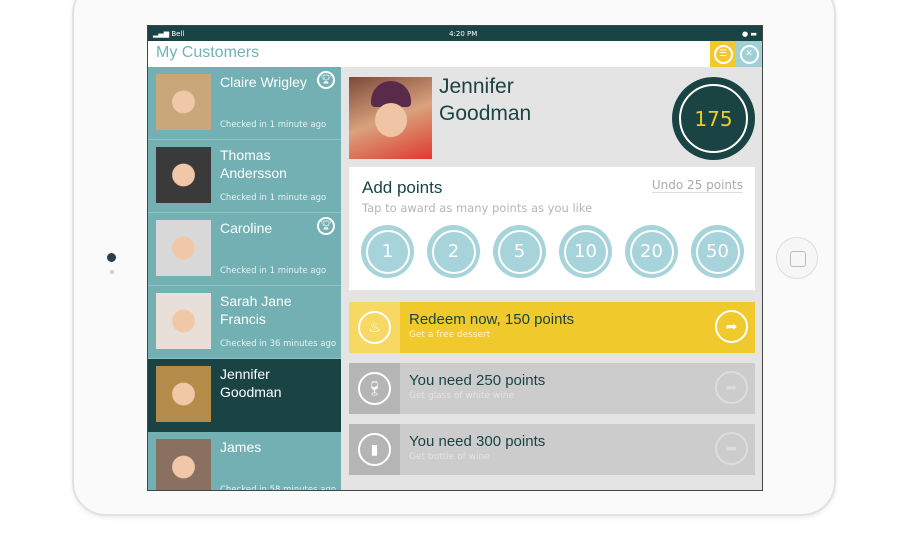 This screenshot has width=900, height=540. I want to click on add-points-button: 1, so click(387, 251).